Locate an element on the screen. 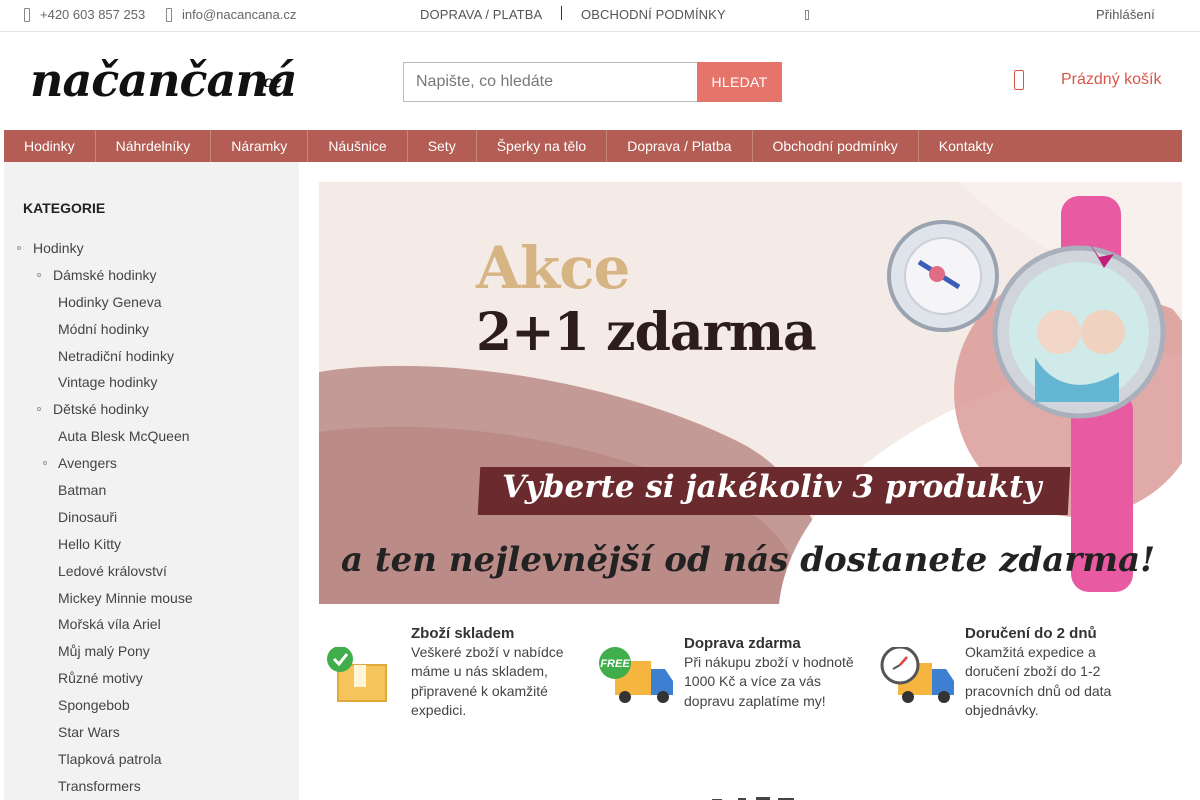  category-item: Můj malý Pony is located at coordinates (151, 651).